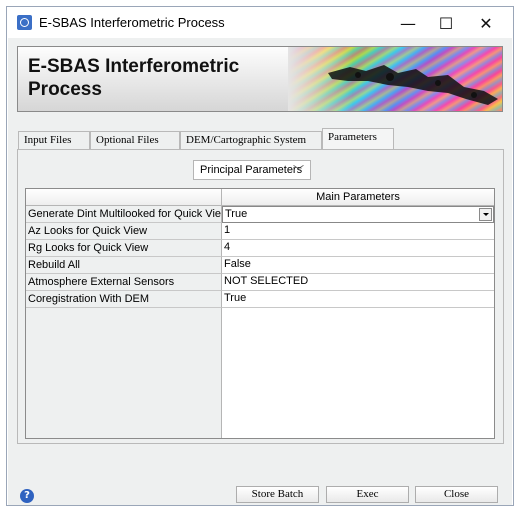 The width and height of the screenshot is (522, 510). I want to click on row-label: Atmosphere External Sensors, so click(124, 282).